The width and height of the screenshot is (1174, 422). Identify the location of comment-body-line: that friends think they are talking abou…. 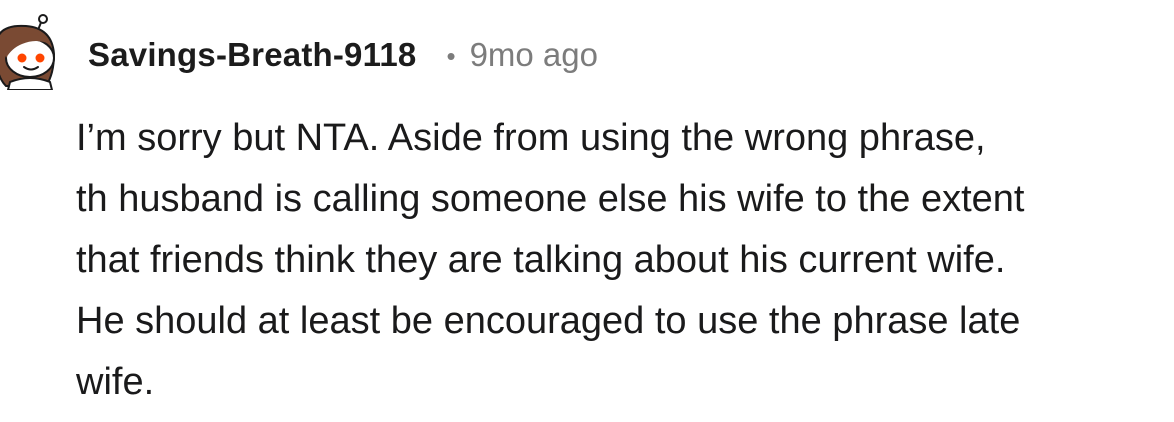
(541, 260).